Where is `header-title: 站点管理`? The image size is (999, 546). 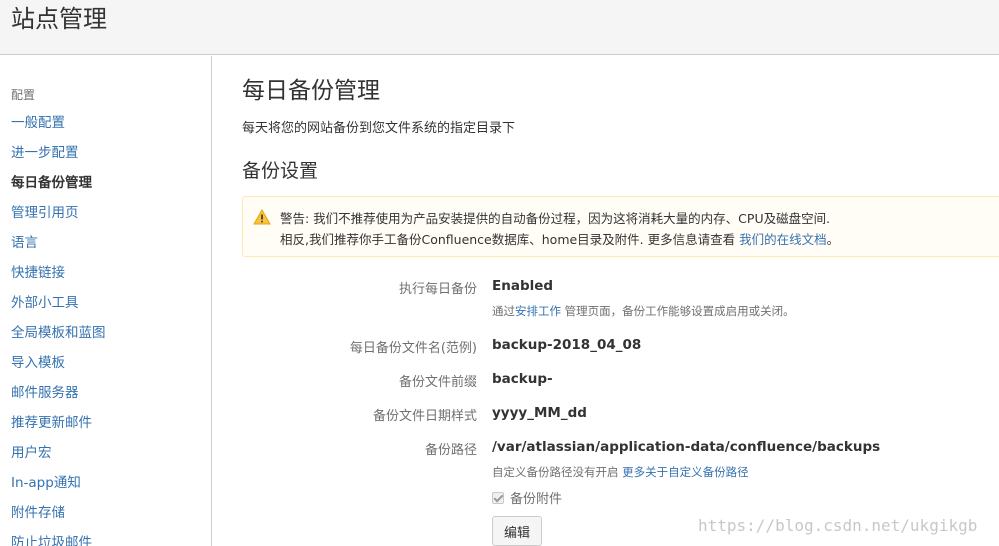
header-title: 站点管理 is located at coordinates (59, 19).